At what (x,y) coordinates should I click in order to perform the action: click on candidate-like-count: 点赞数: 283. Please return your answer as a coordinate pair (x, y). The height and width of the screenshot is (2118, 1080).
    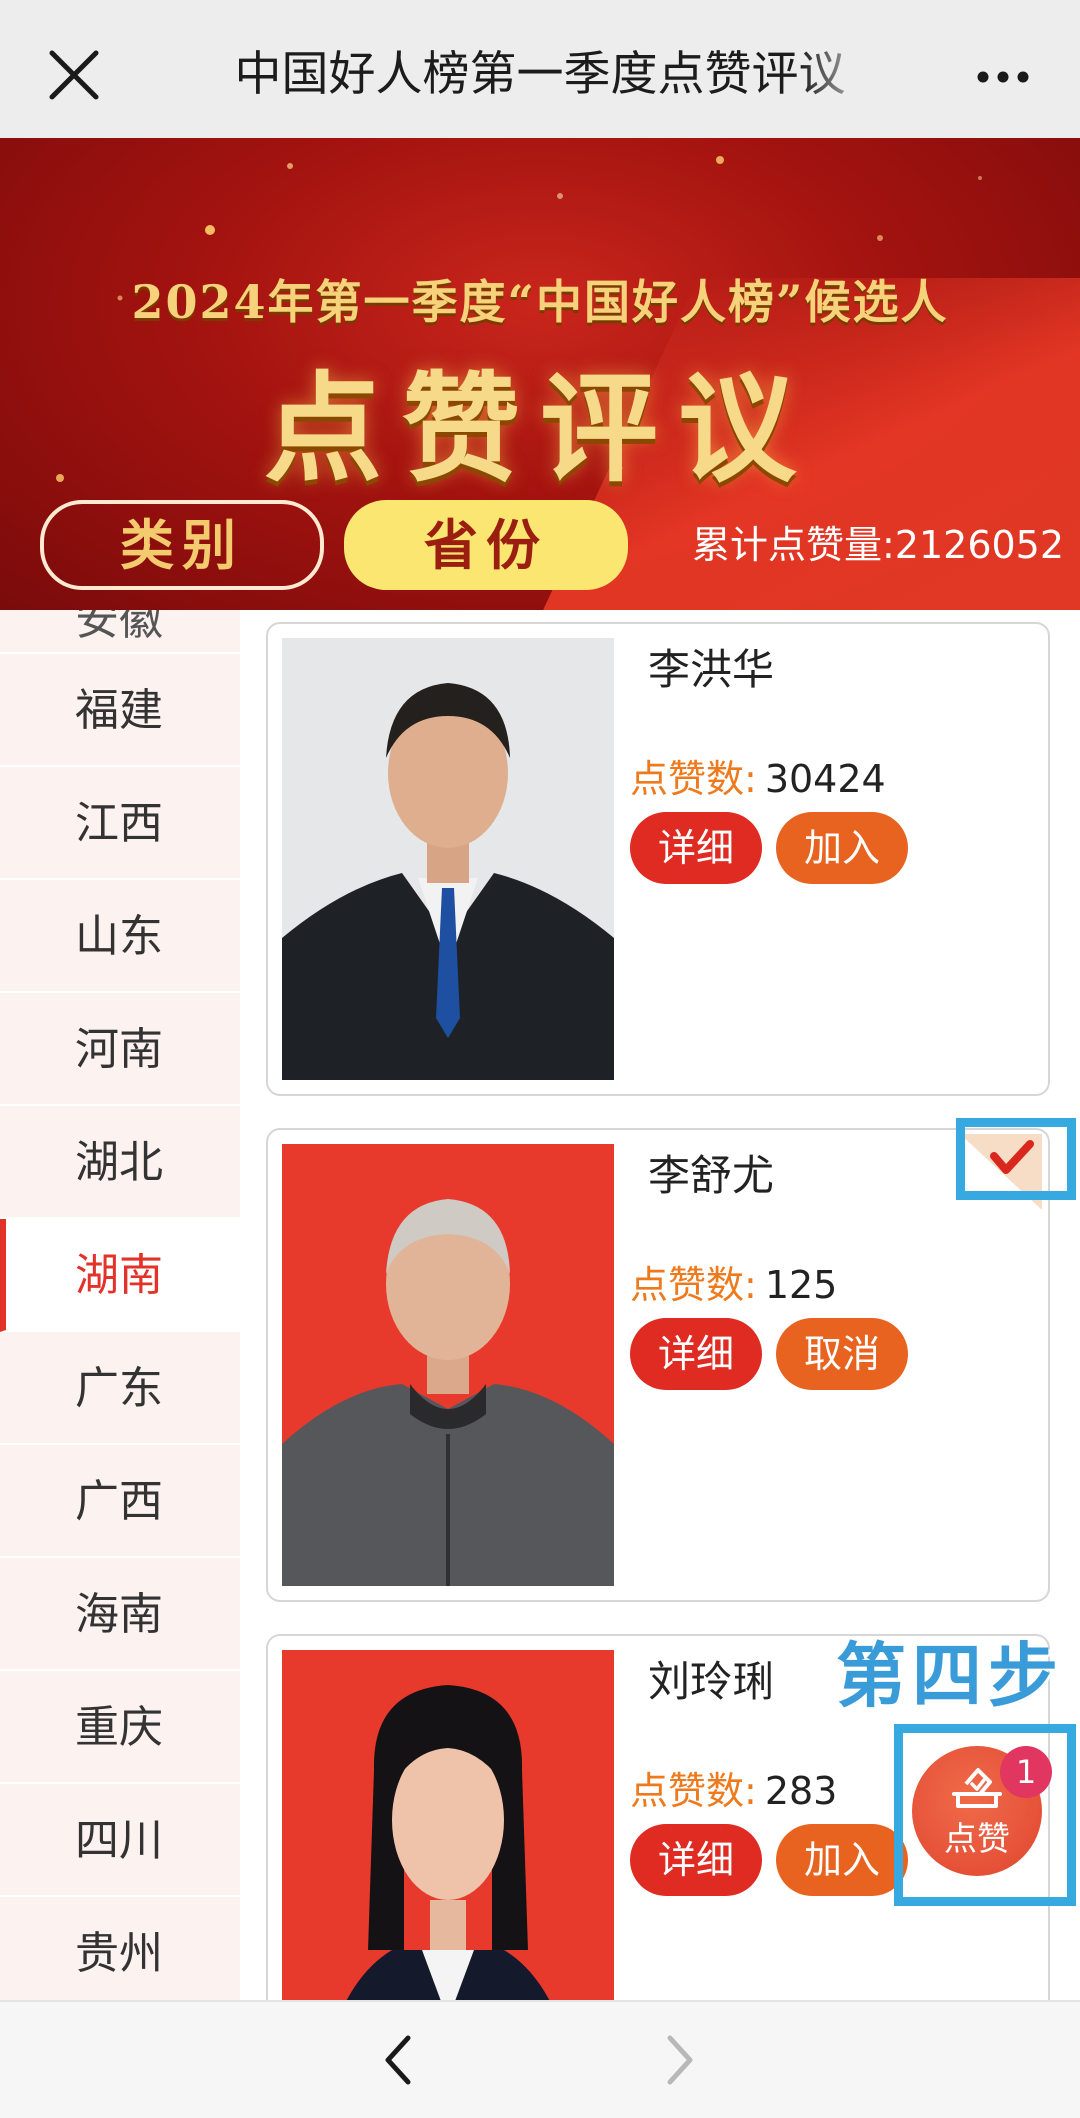
    Looking at the image, I should click on (733, 1787).